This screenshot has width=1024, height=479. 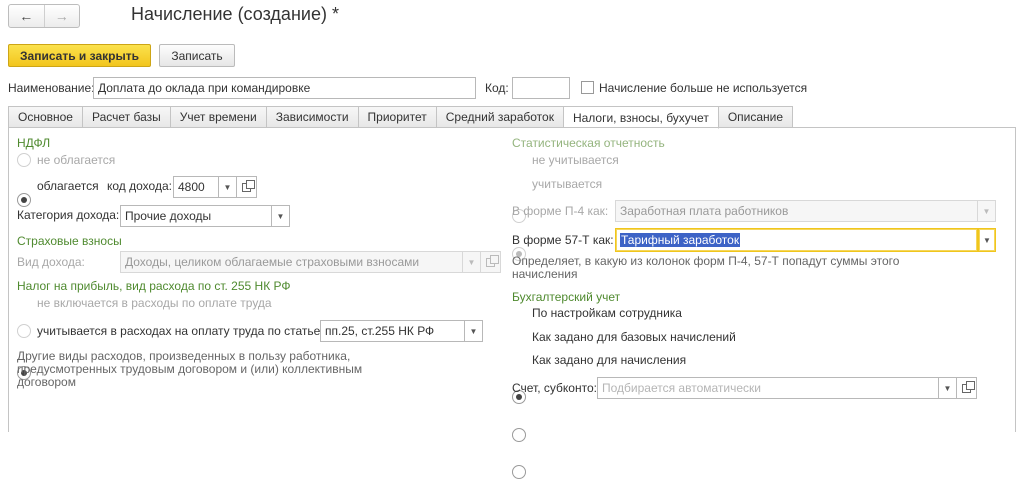 What do you see at coordinates (392, 331) in the screenshot?
I see `article-input: пп.25, ст.255 НК РФ` at bounding box center [392, 331].